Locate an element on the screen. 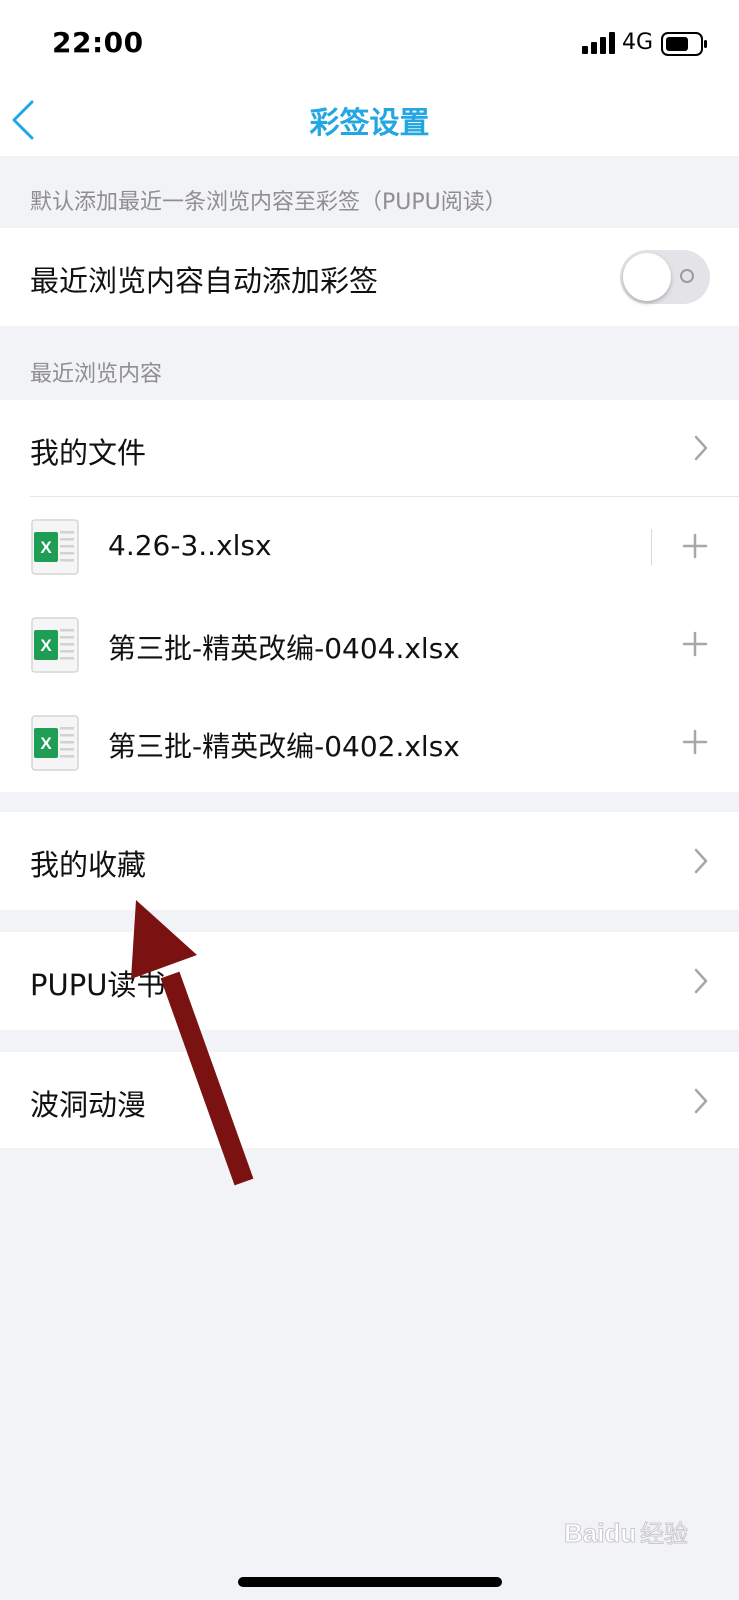 Image resolution: width=739 pixels, height=1600 pixels. bodong-anime-row: 波洞动漫 is located at coordinates (369, 1100).